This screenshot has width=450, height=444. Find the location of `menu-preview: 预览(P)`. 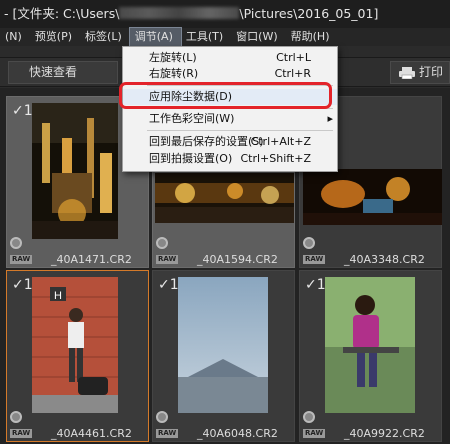

menu-preview: 预览(P) is located at coordinates (55, 37).